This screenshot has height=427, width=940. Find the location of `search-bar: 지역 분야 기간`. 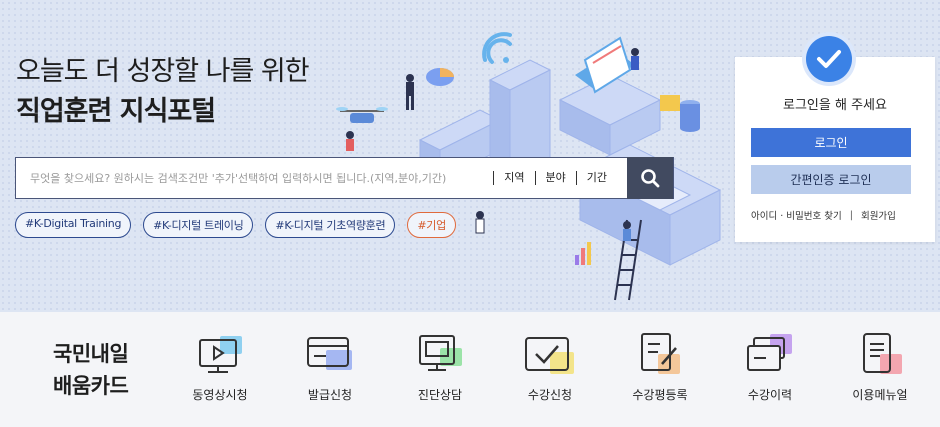

search-bar: 지역 분야 기간 is located at coordinates (344, 178).